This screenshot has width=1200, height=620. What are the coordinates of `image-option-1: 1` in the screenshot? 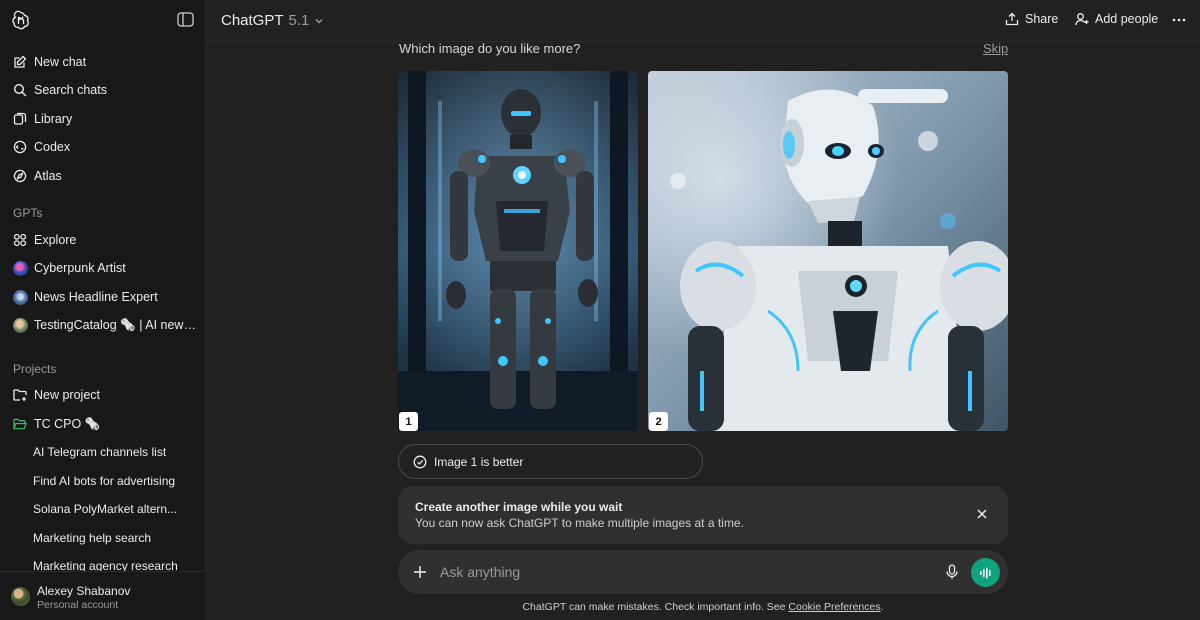 It's located at (518, 251).